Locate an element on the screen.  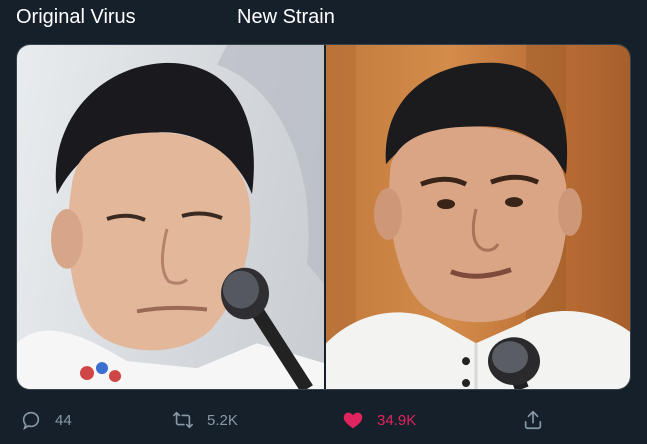
like-button: 34.9K is located at coordinates (379, 420).